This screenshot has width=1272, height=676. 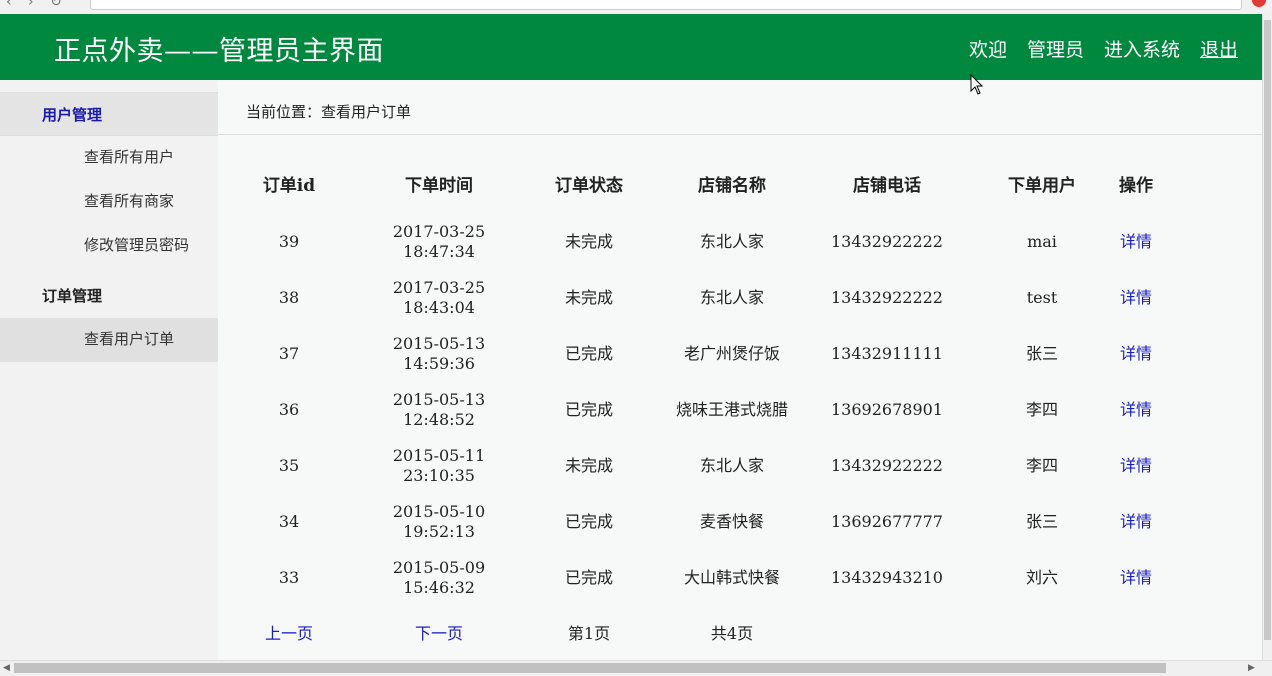 I want to click on scroll-left-icon: ◀, so click(x=6, y=668).